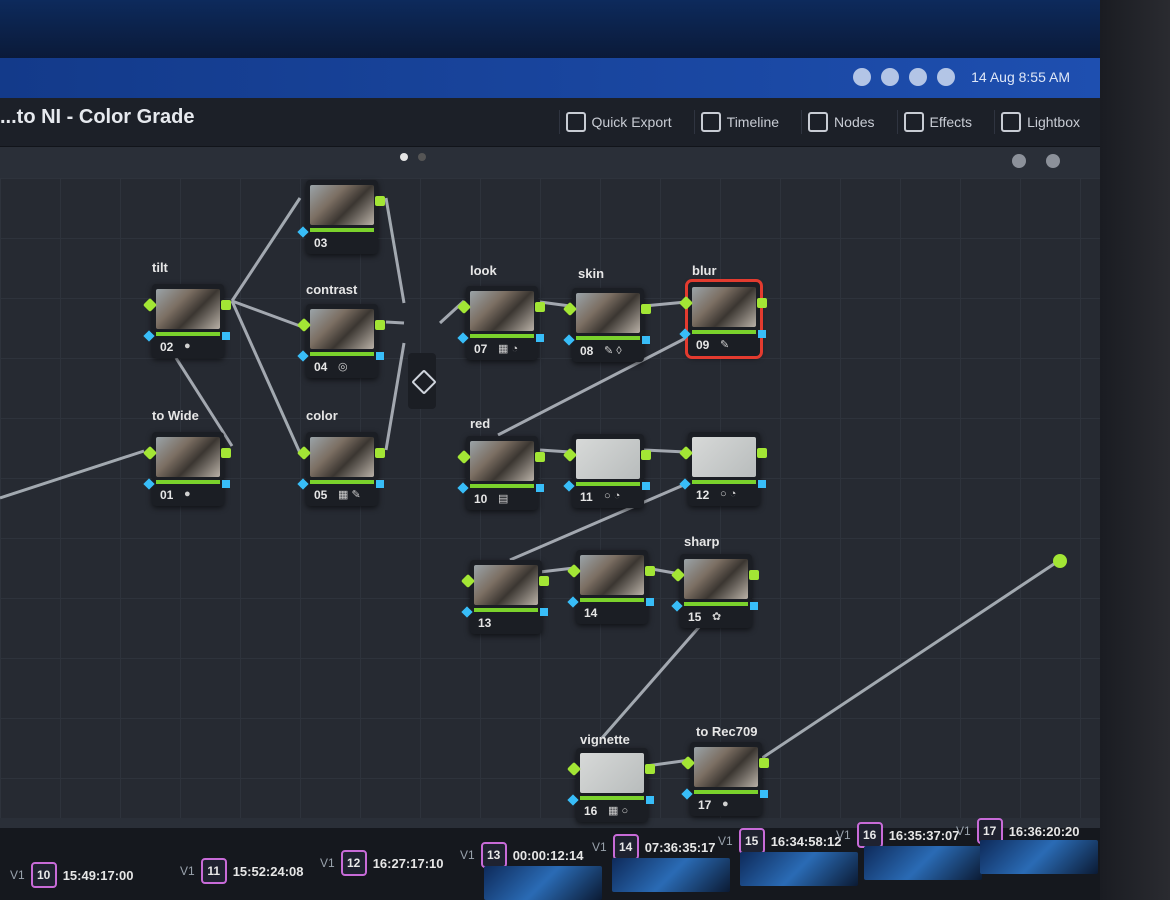  I want to click on node-tool-icon: ○ ◔, so click(612, 496).